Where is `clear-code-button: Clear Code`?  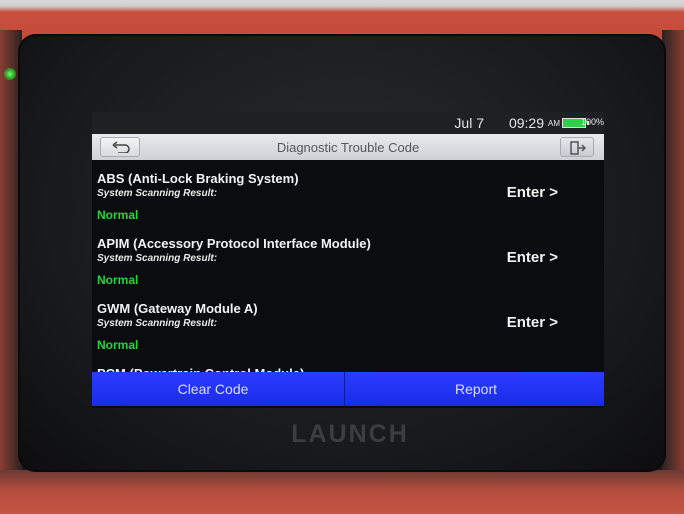
clear-code-button: Clear Code is located at coordinates (218, 389).